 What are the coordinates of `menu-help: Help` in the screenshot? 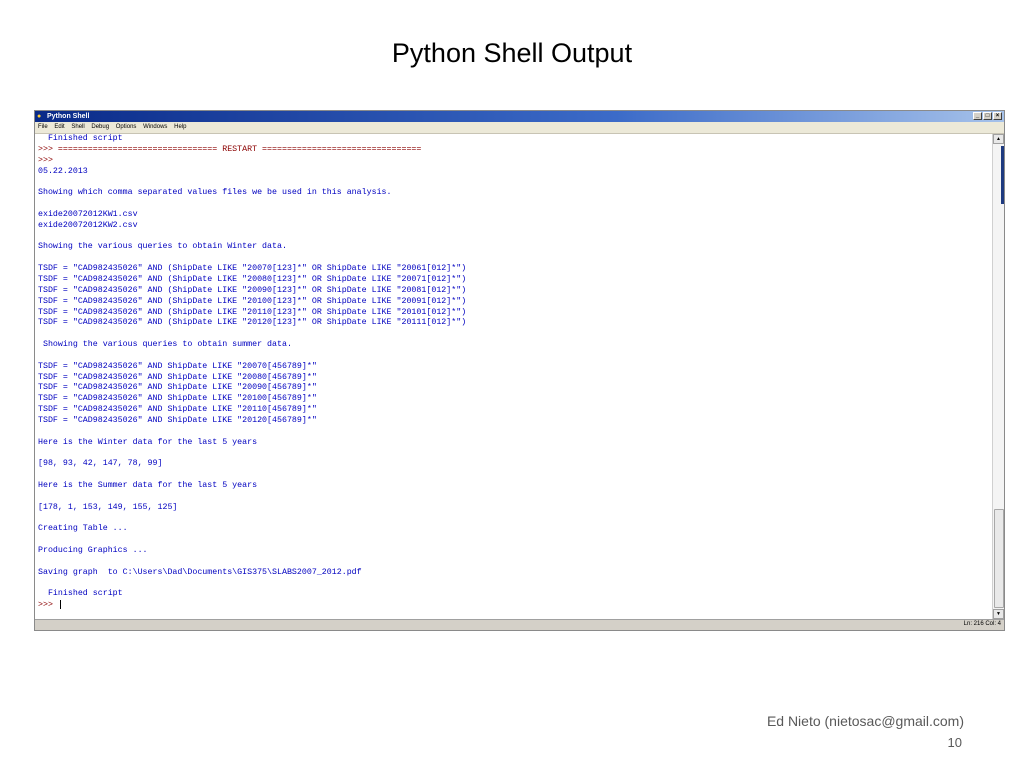 It's located at (180, 127).